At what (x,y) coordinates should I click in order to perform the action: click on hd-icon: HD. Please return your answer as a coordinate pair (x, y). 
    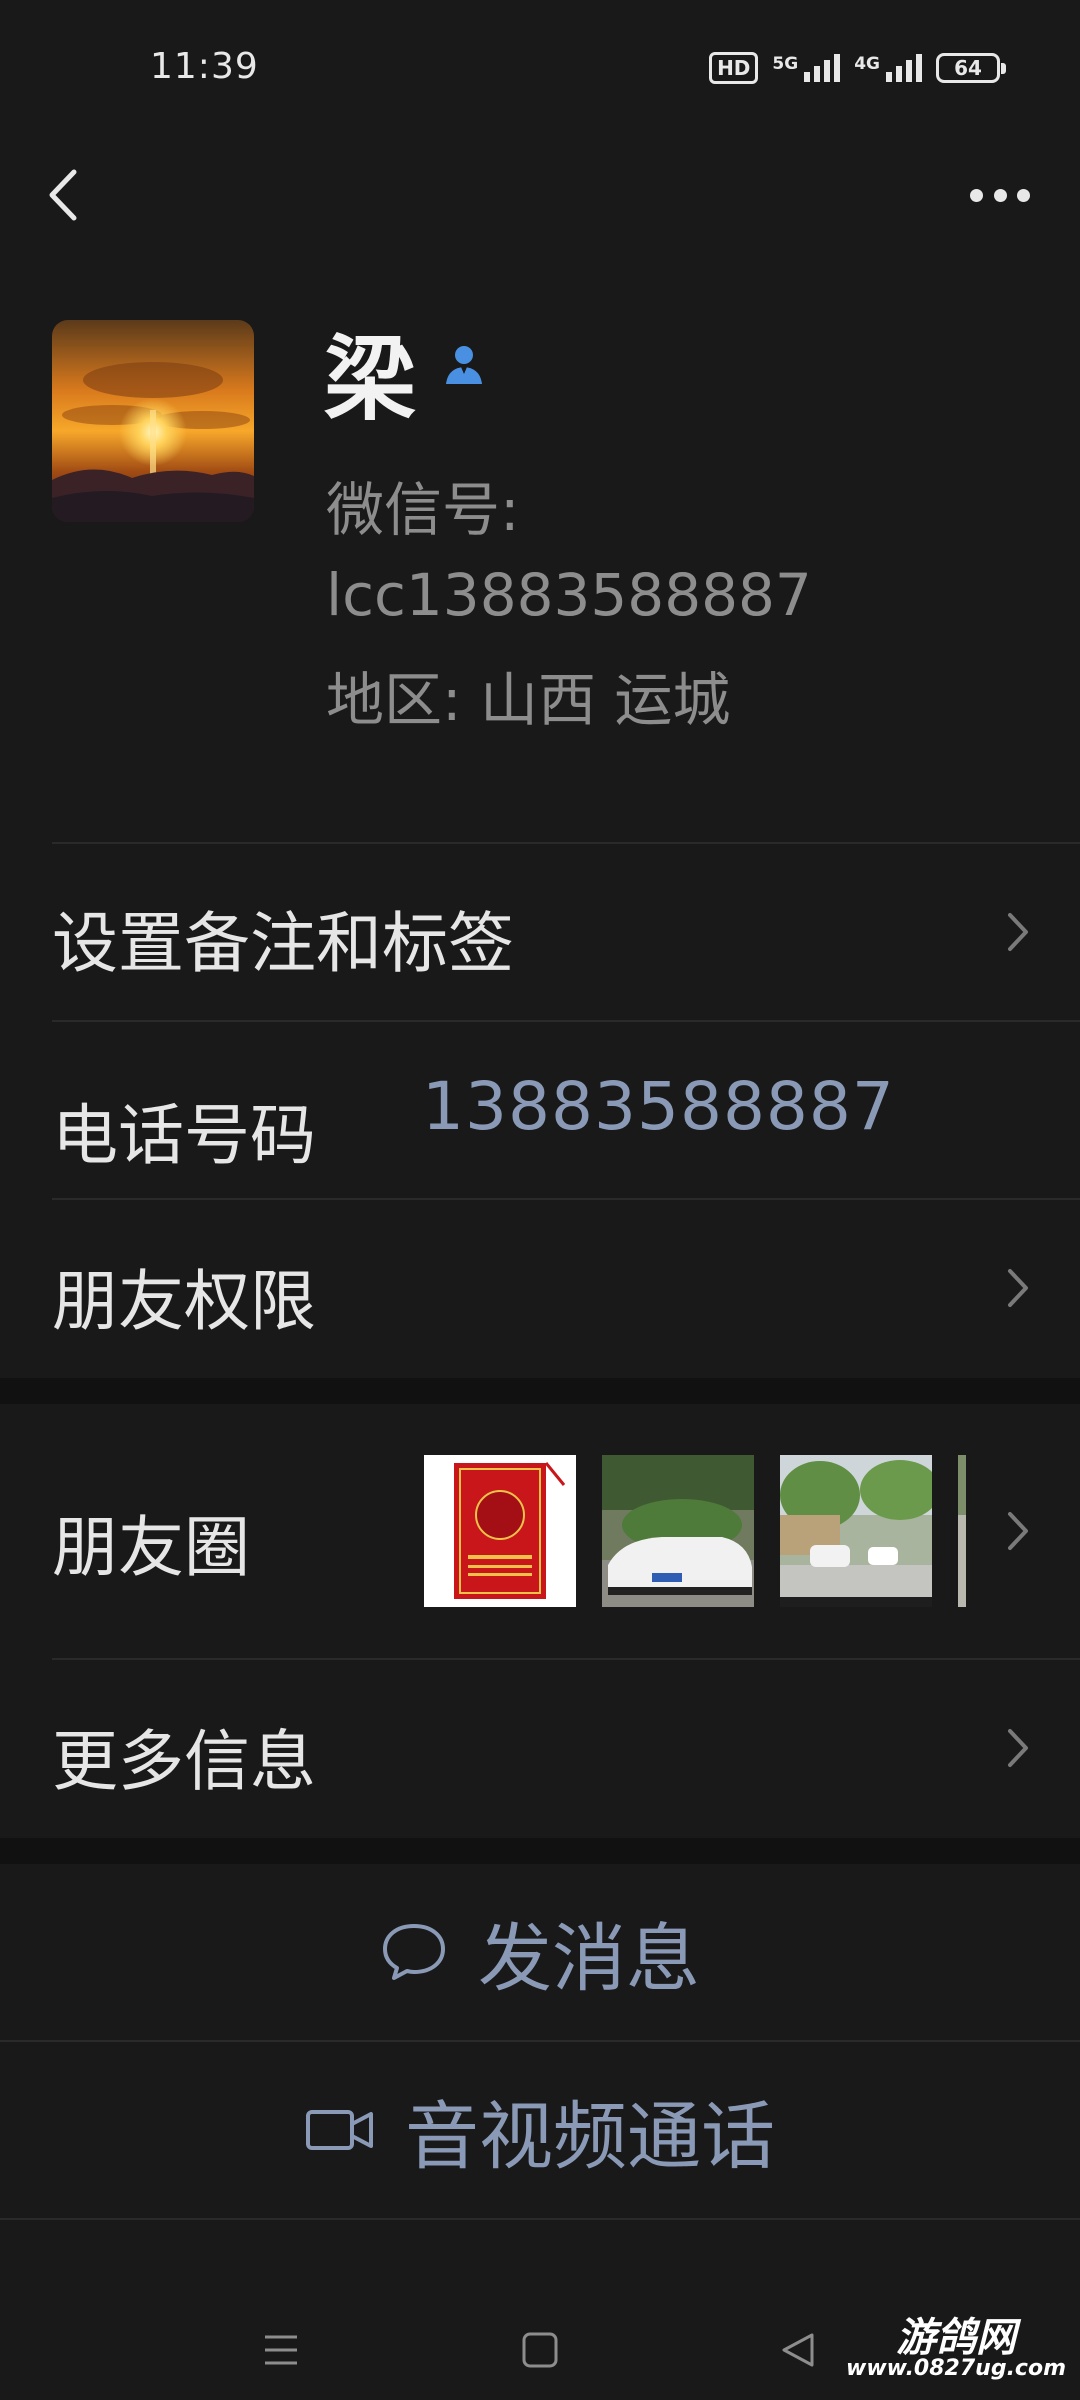
    Looking at the image, I should click on (734, 68).